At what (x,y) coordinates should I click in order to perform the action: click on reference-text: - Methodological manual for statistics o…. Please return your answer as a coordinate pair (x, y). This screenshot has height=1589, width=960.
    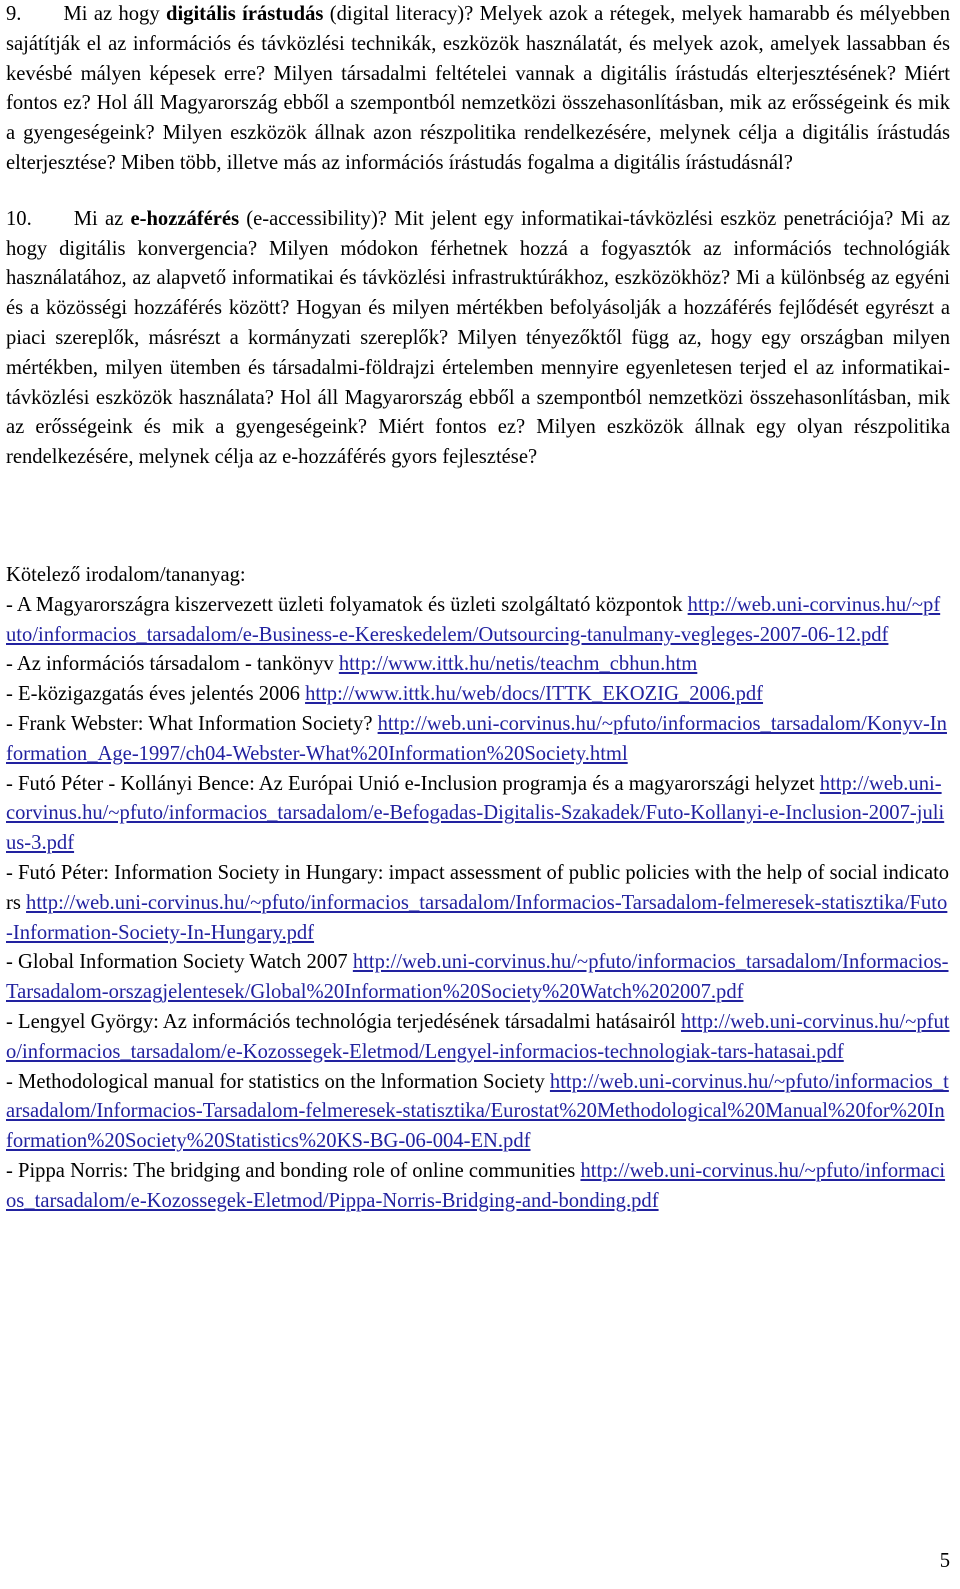
    Looking at the image, I should click on (278, 1081).